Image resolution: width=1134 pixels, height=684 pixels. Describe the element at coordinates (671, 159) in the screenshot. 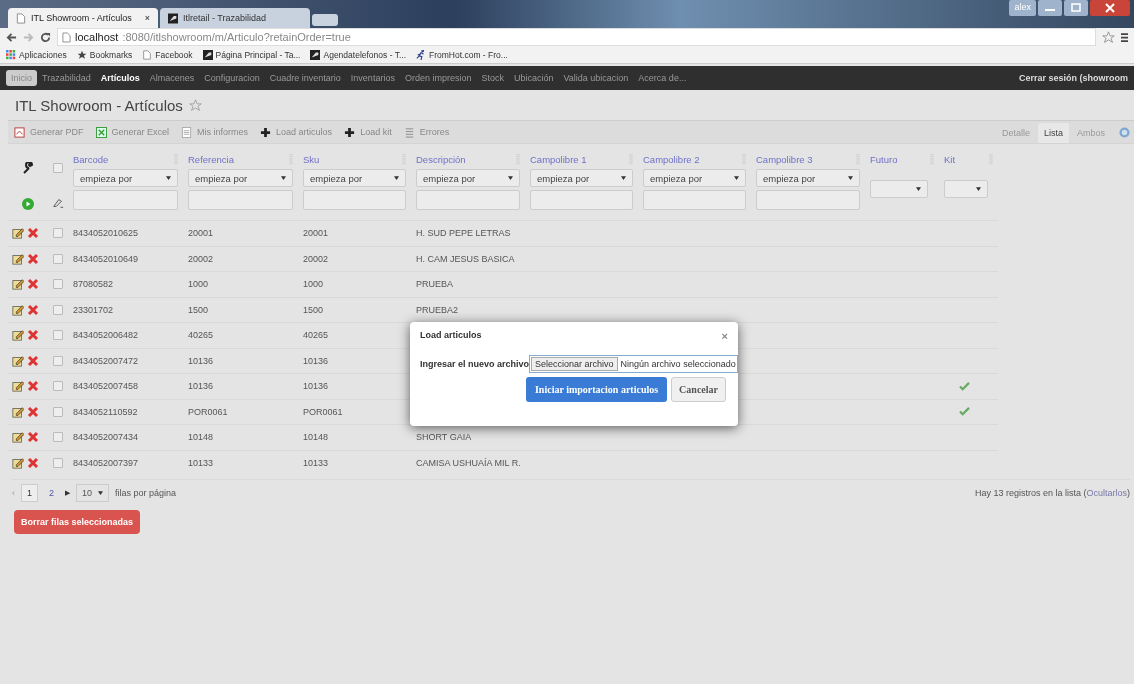

I see `column-header: Campolibre 2` at that location.